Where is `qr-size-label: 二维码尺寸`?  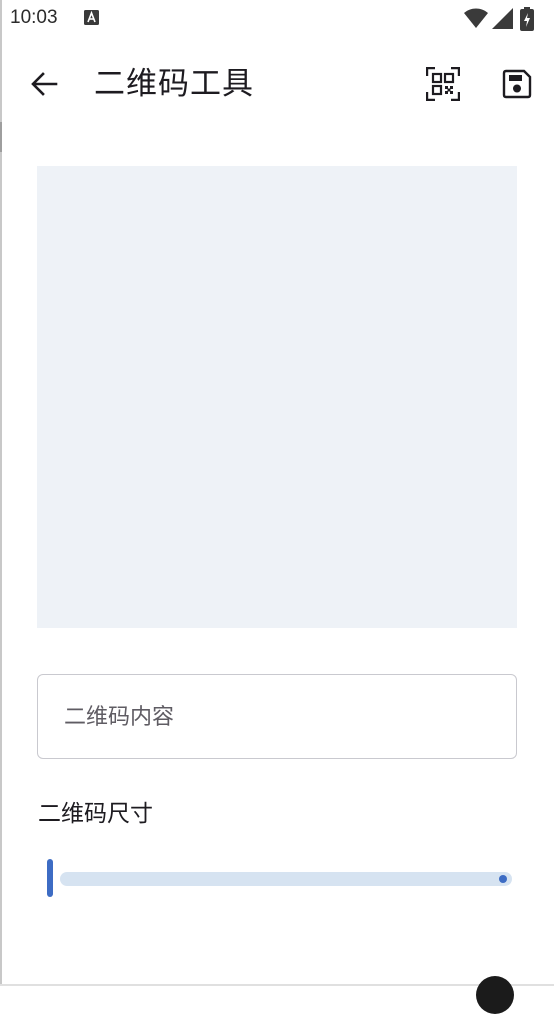
qr-size-label: 二维码尺寸 is located at coordinates (95, 814).